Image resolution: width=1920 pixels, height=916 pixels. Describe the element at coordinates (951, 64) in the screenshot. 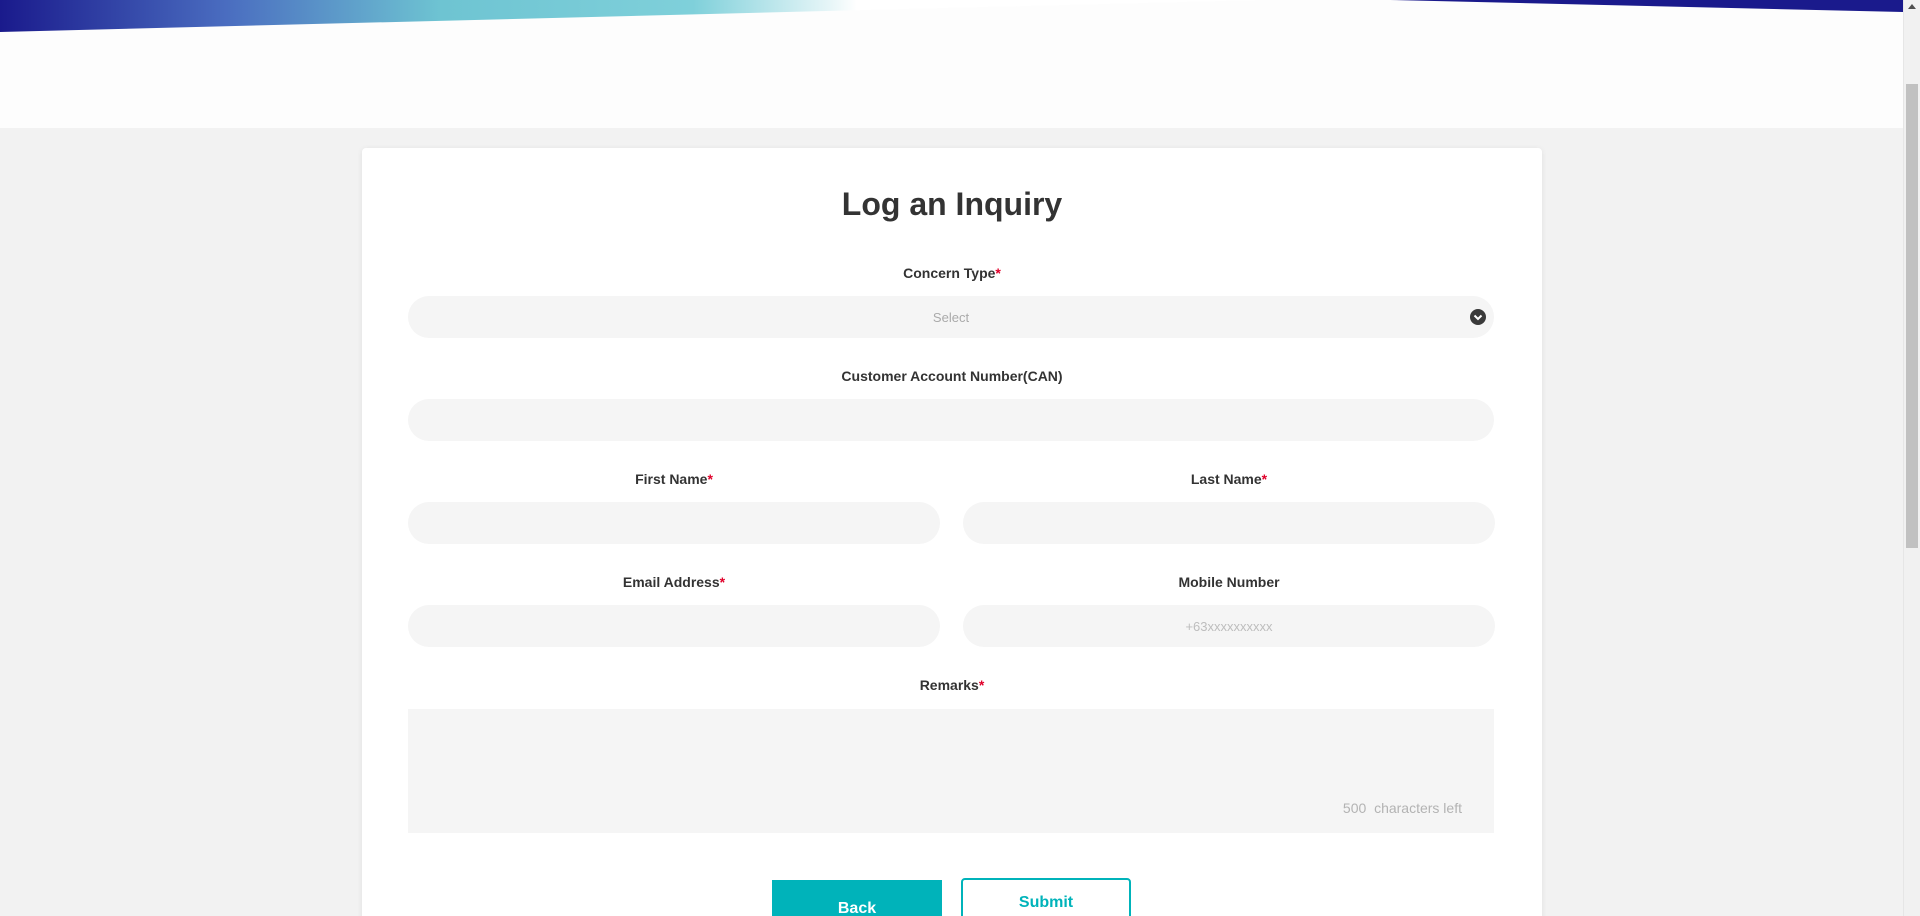

I see `site-header` at that location.